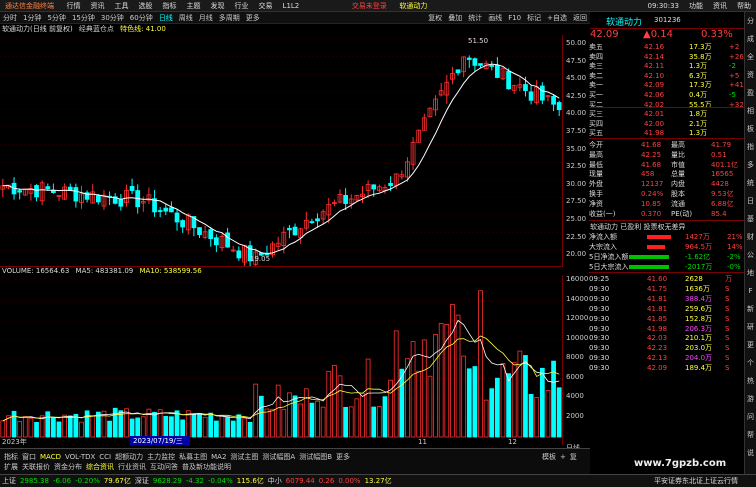 This screenshot has width=756, height=487. What do you see at coordinates (750, 291) in the screenshot?
I see `sidebar-item: F` at bounding box center [750, 291].